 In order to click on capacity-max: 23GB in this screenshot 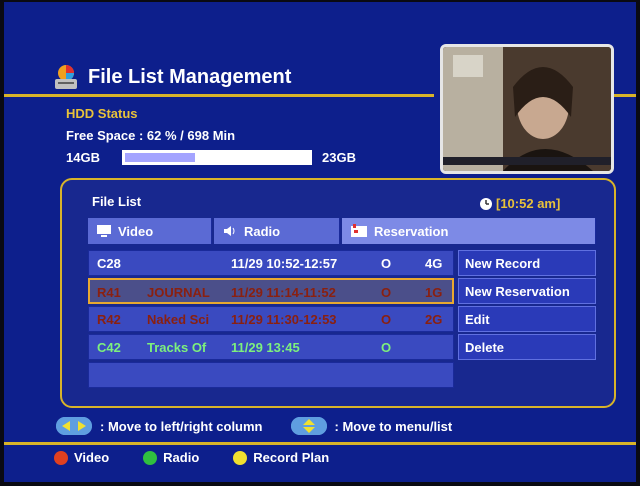, I will do `click(339, 157)`.